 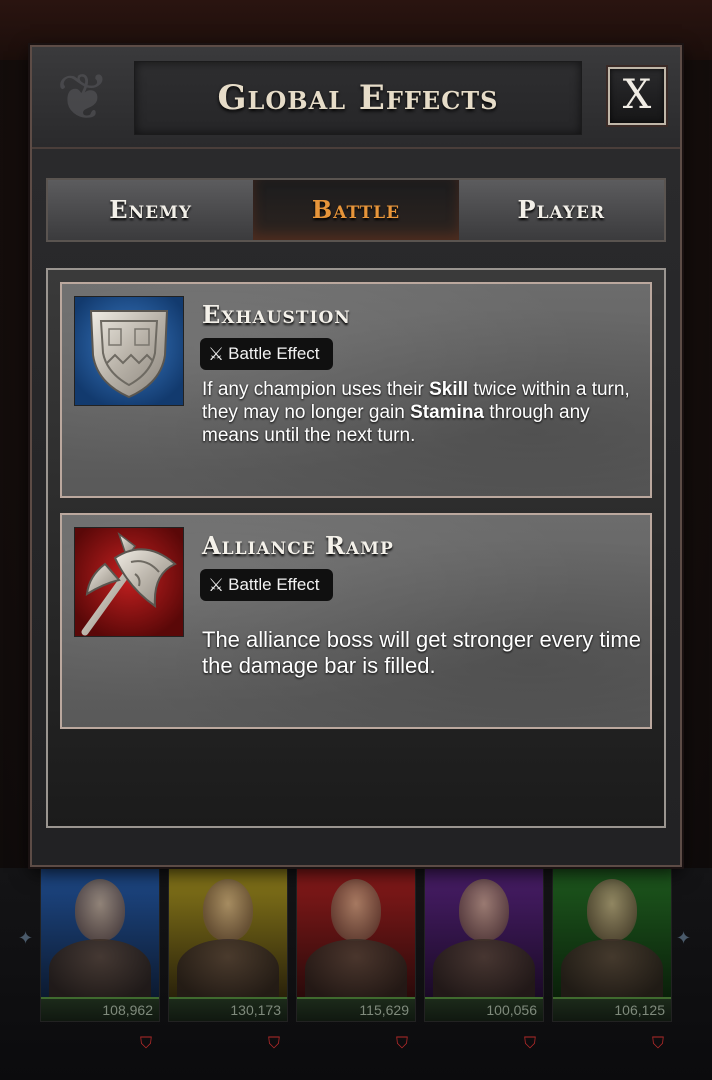 What do you see at coordinates (129, 351) in the screenshot?
I see `shield-icon` at bounding box center [129, 351].